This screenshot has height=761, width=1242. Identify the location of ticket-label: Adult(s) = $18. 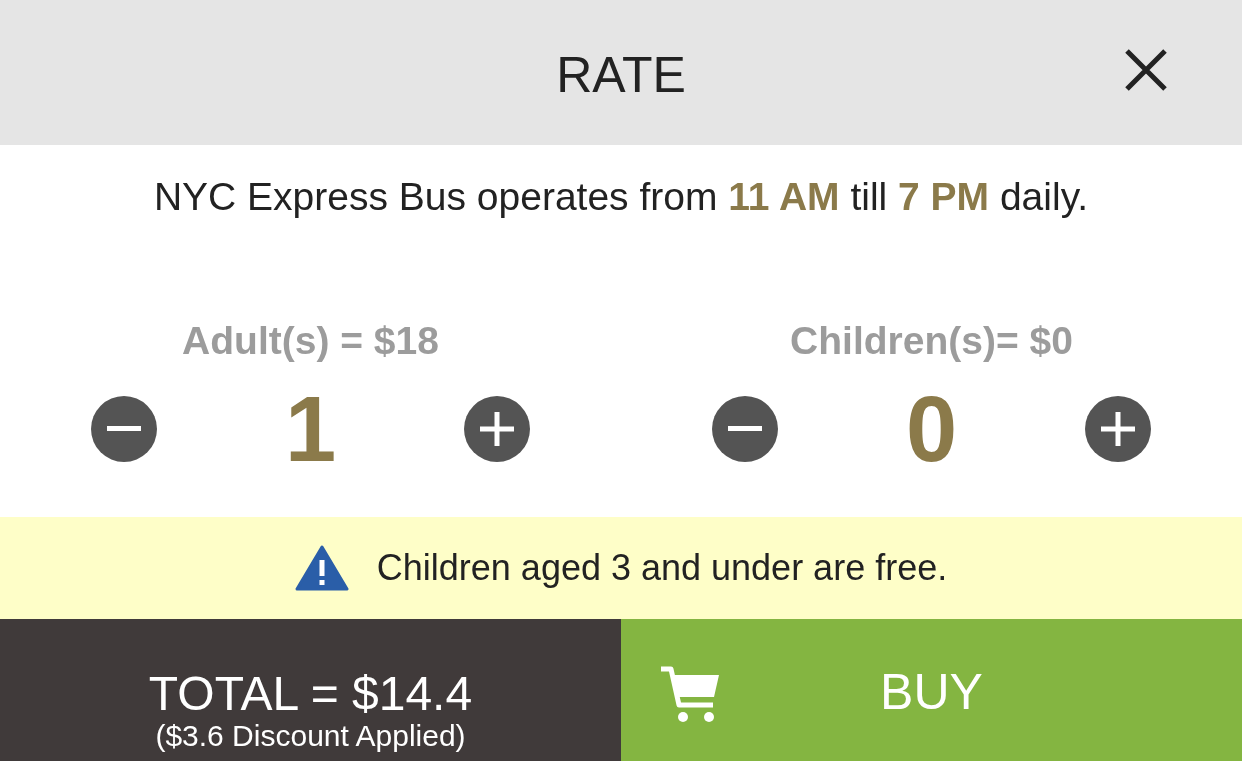
(310, 341).